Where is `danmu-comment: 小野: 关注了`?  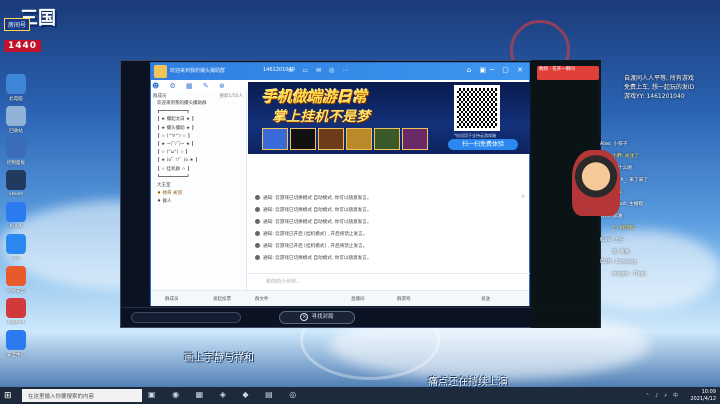 danmu-comment: 小野: 关注了 is located at coordinates (626, 156).